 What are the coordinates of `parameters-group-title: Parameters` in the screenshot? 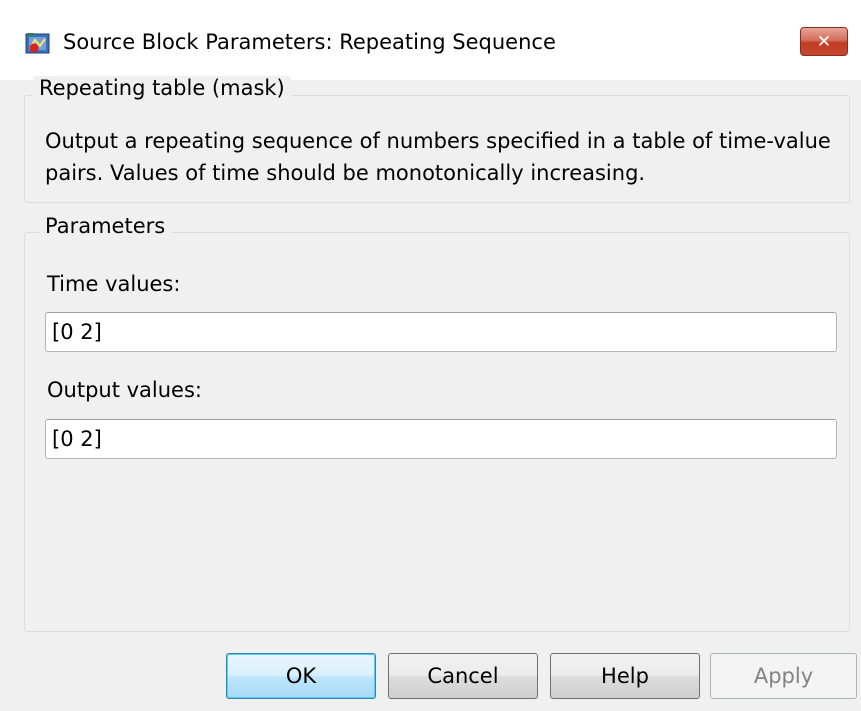 It's located at (105, 226).